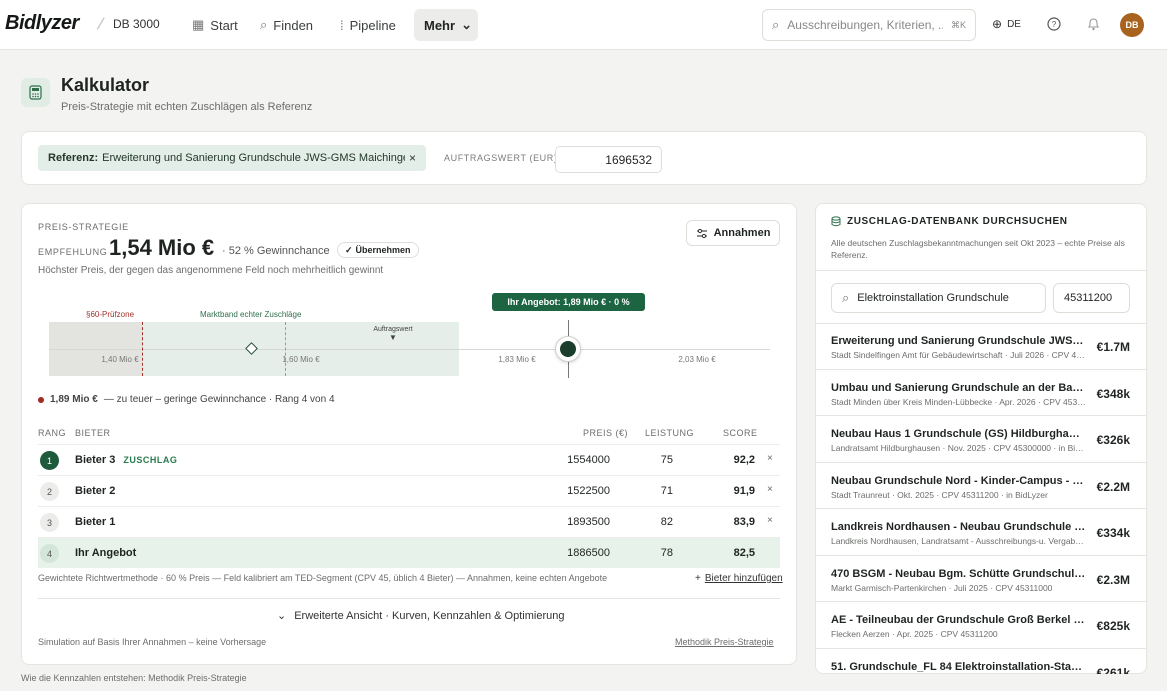 The width and height of the screenshot is (1167, 691). Describe the element at coordinates (1113, 579) in the screenshot. I see `result-value: €2.3M` at that location.